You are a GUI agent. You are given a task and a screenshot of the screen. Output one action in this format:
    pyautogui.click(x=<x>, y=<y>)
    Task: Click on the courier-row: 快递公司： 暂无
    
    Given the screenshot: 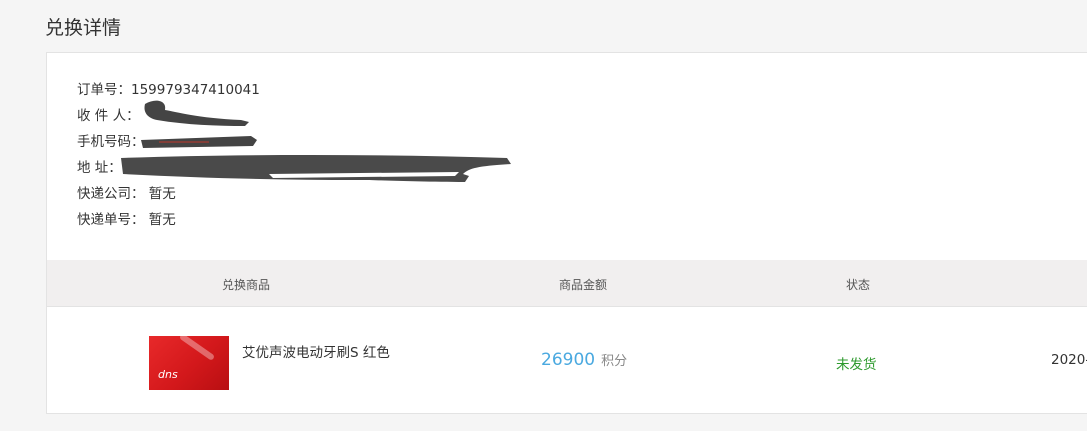 What is the action you would take?
    pyautogui.click(x=168, y=197)
    